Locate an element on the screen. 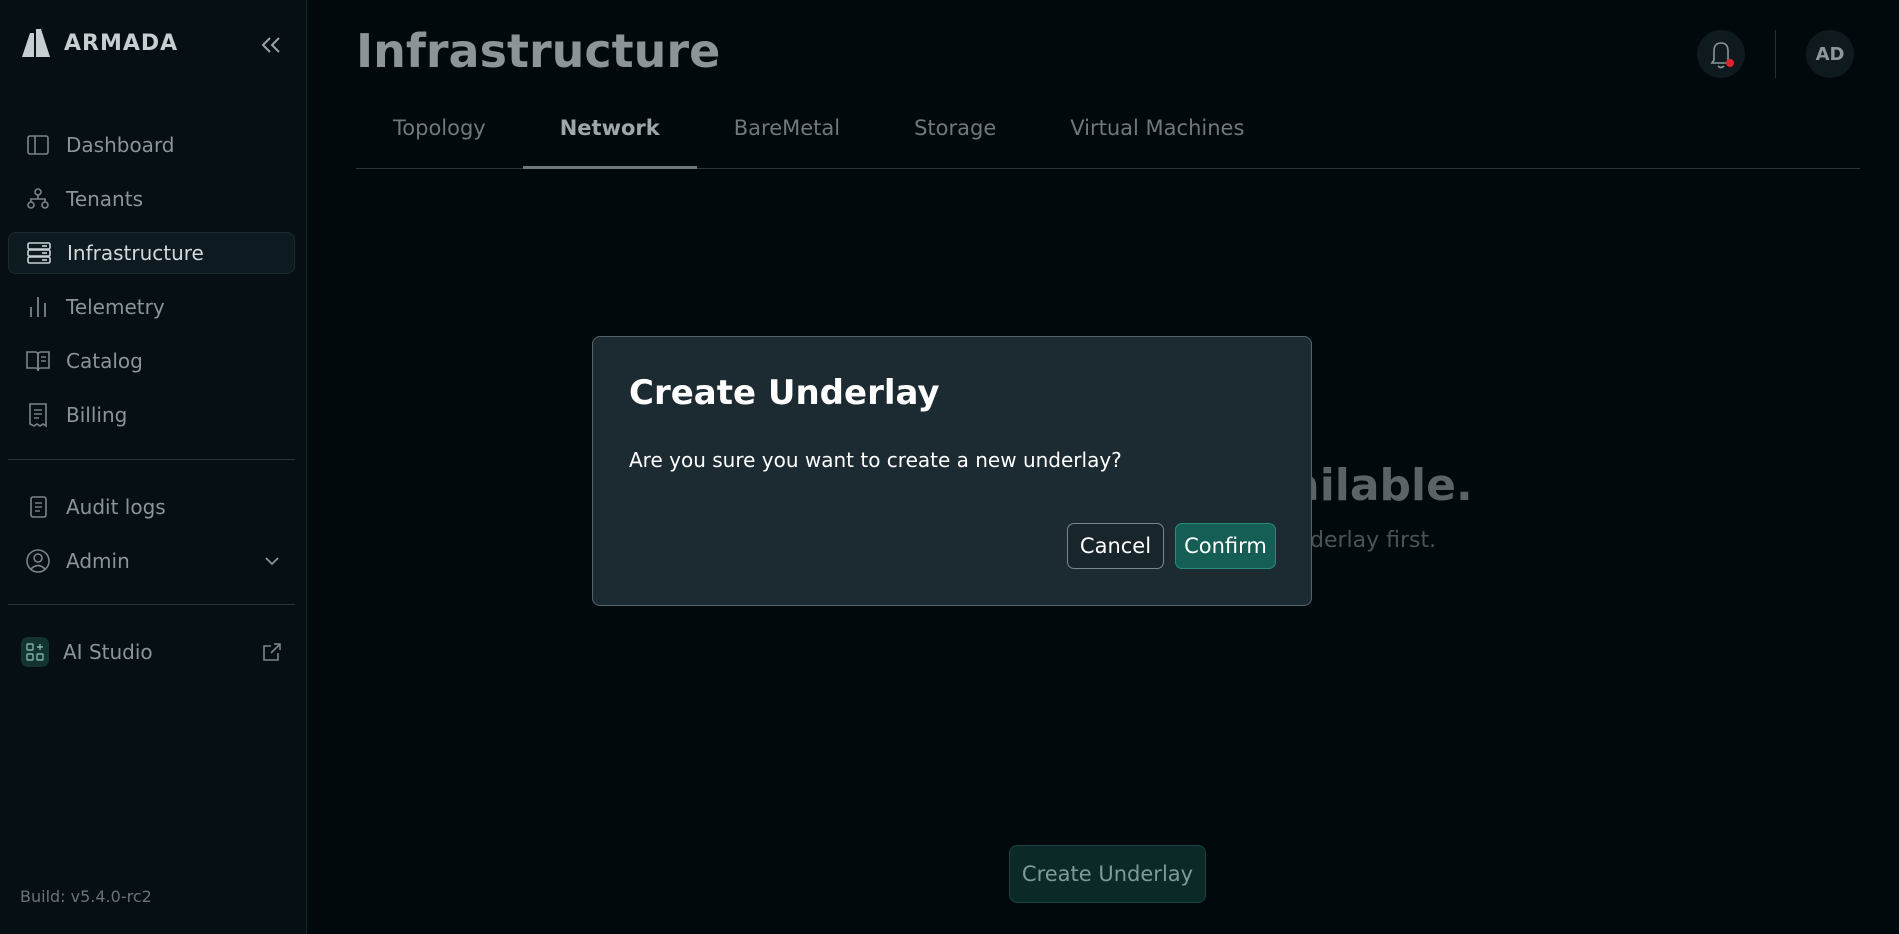  confirm-button: Confirm is located at coordinates (1225, 546).